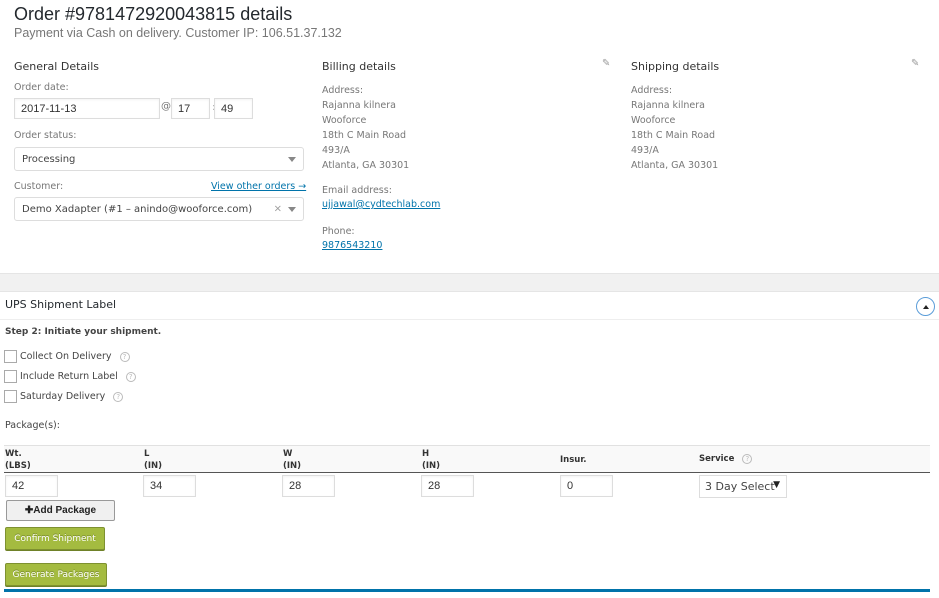 Image resolution: width=939 pixels, height=598 pixels. I want to click on option-include-return-label: Include Return Label ?, so click(70, 376).